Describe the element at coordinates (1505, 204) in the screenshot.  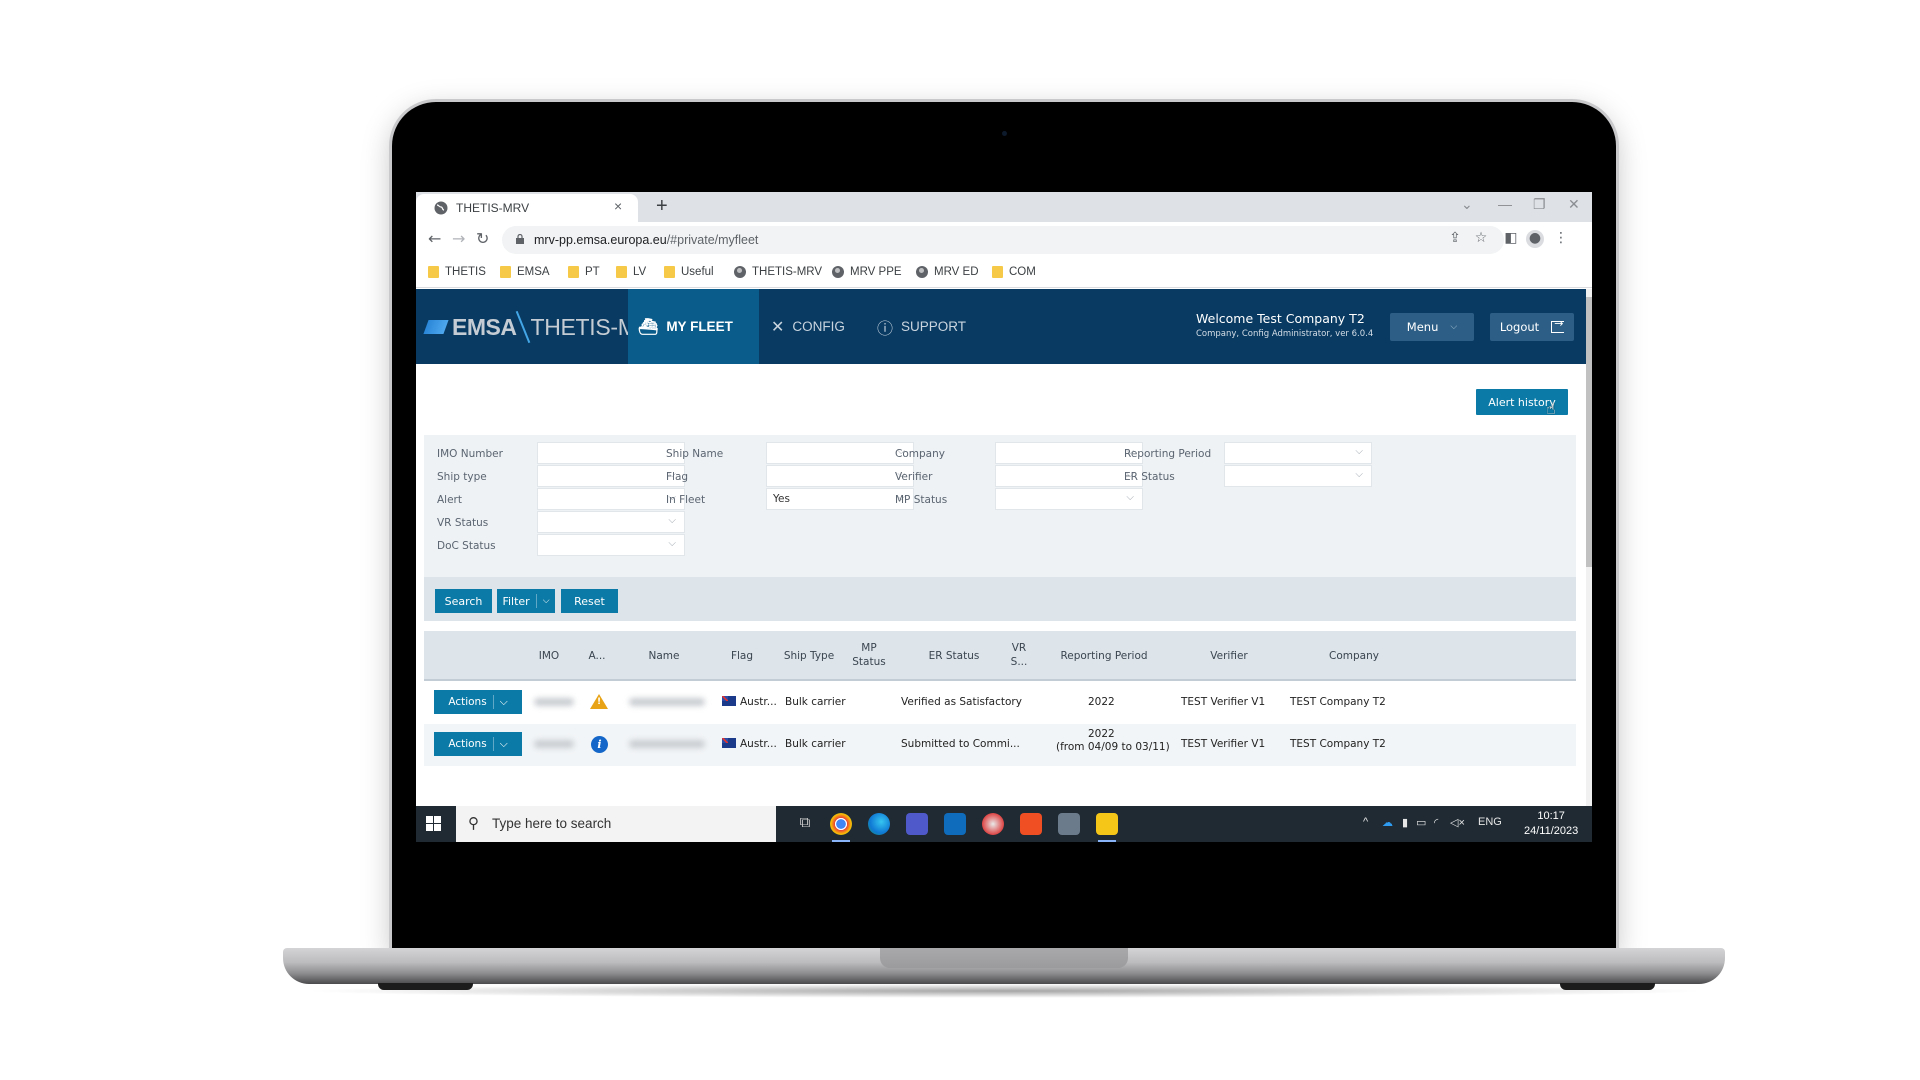
I see `minimize-icon: —` at that location.